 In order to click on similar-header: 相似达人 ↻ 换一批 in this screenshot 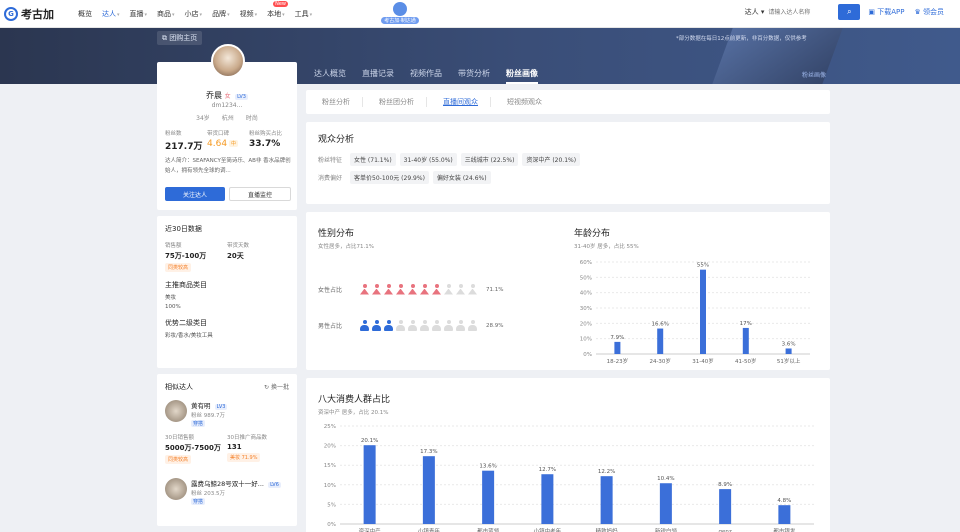, I will do `click(227, 387)`.